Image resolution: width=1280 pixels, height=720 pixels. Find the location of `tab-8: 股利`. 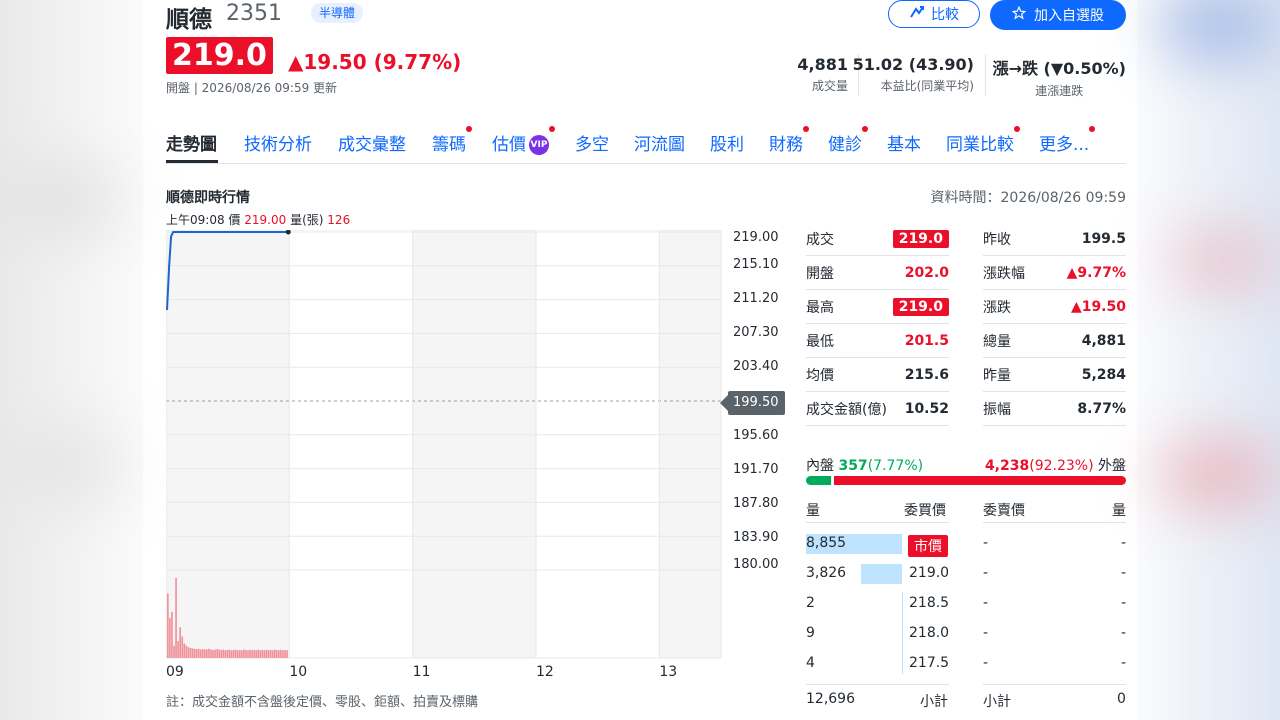

tab-8: 股利 is located at coordinates (727, 142).